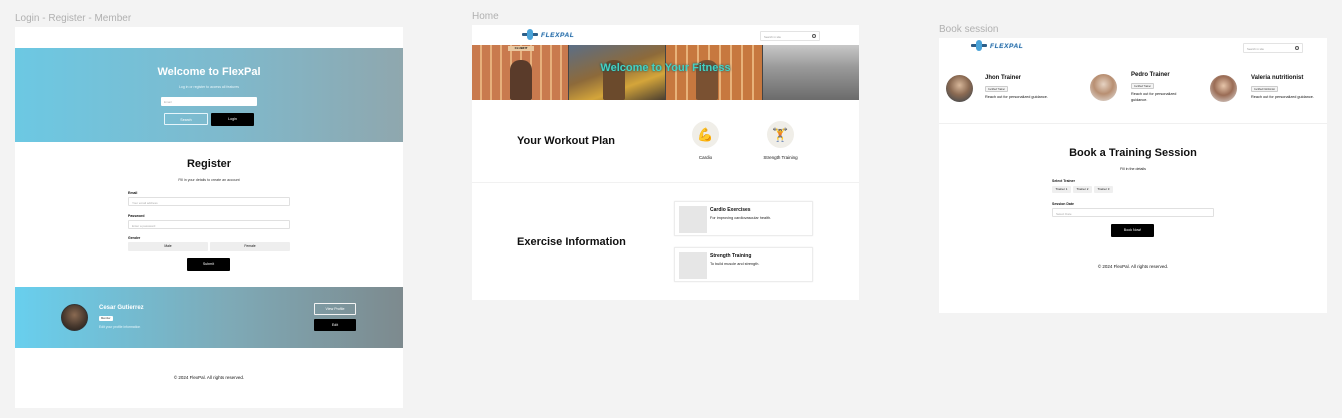  Describe the element at coordinates (1133, 153) in the screenshot. I see `booking-title: Book a Training Session` at that location.